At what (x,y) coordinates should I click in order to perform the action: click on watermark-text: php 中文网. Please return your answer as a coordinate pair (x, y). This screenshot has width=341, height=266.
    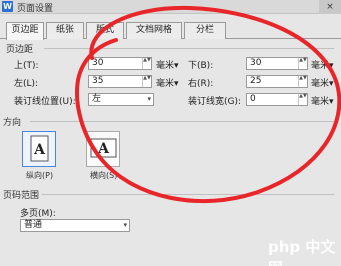
    Looking at the image, I should click on (302, 252).